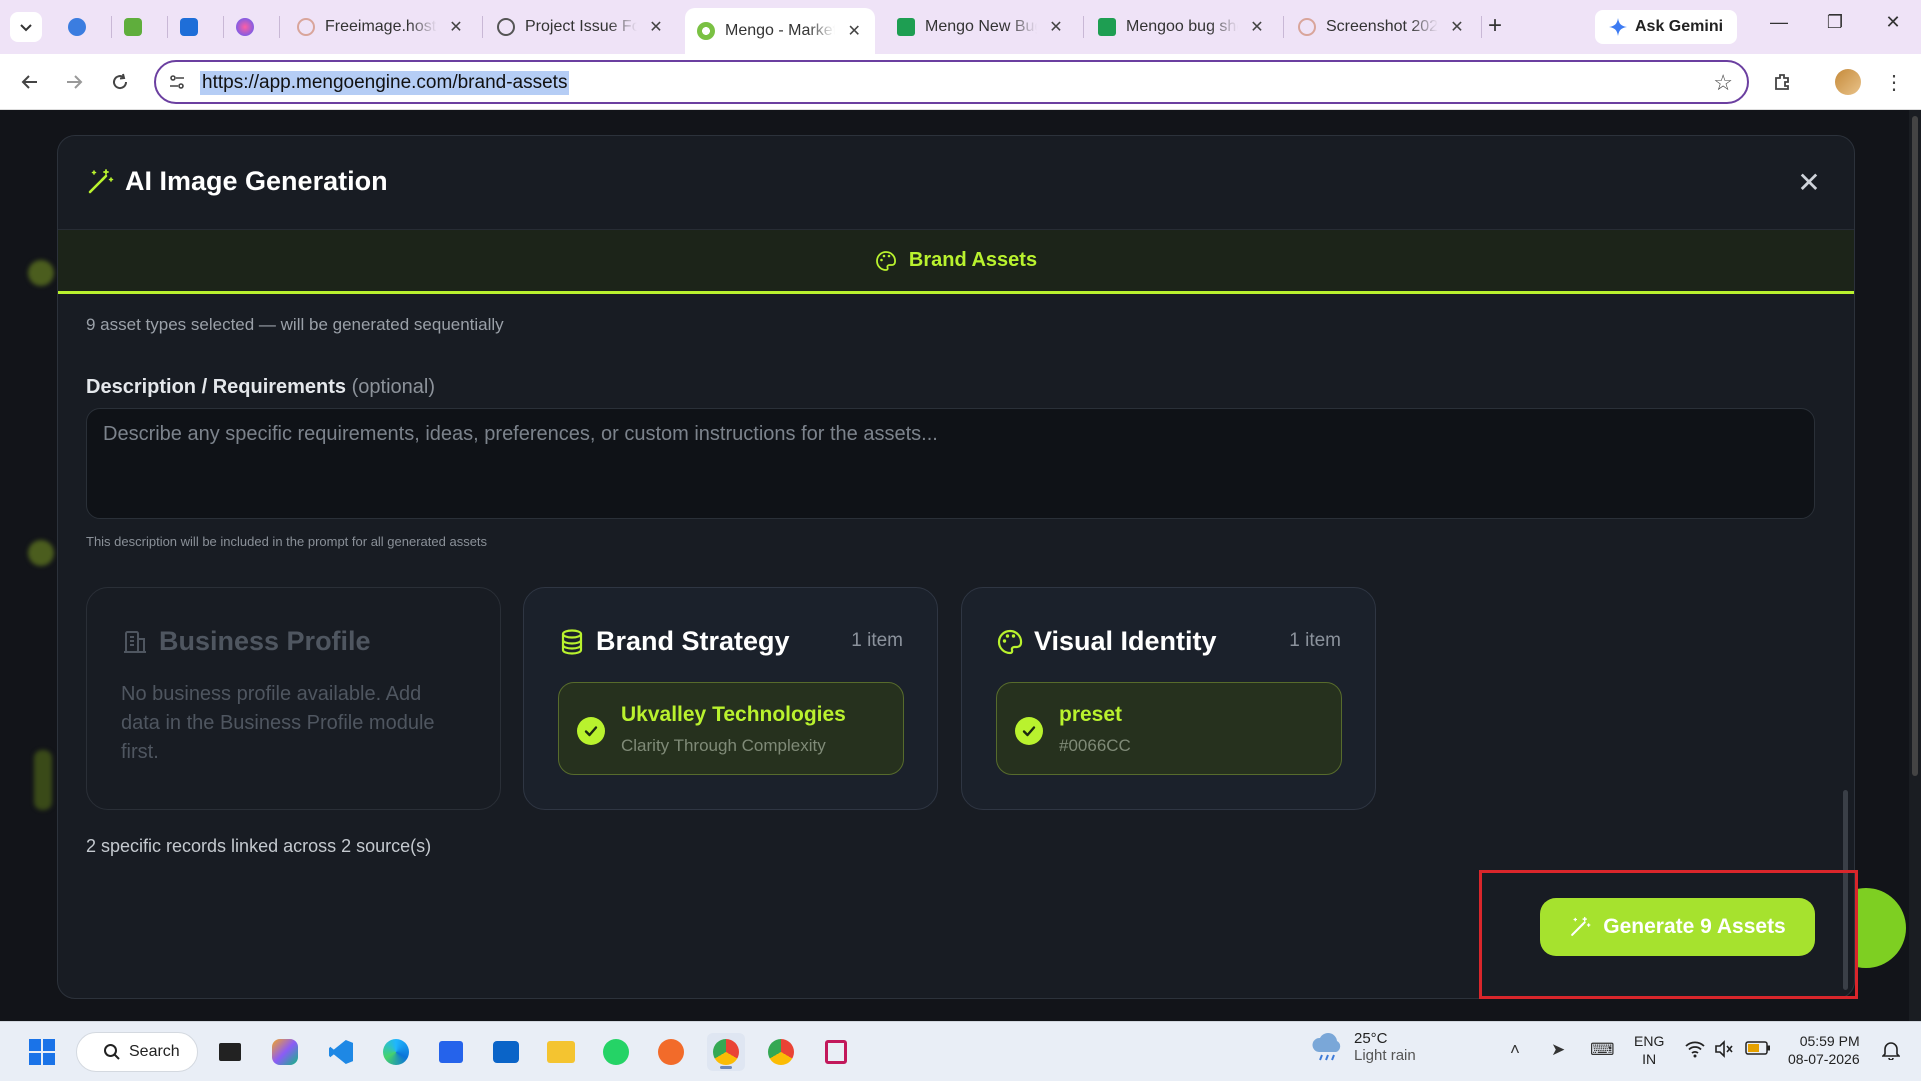  Describe the element at coordinates (177, 82) in the screenshot. I see `site-info-icon` at that location.